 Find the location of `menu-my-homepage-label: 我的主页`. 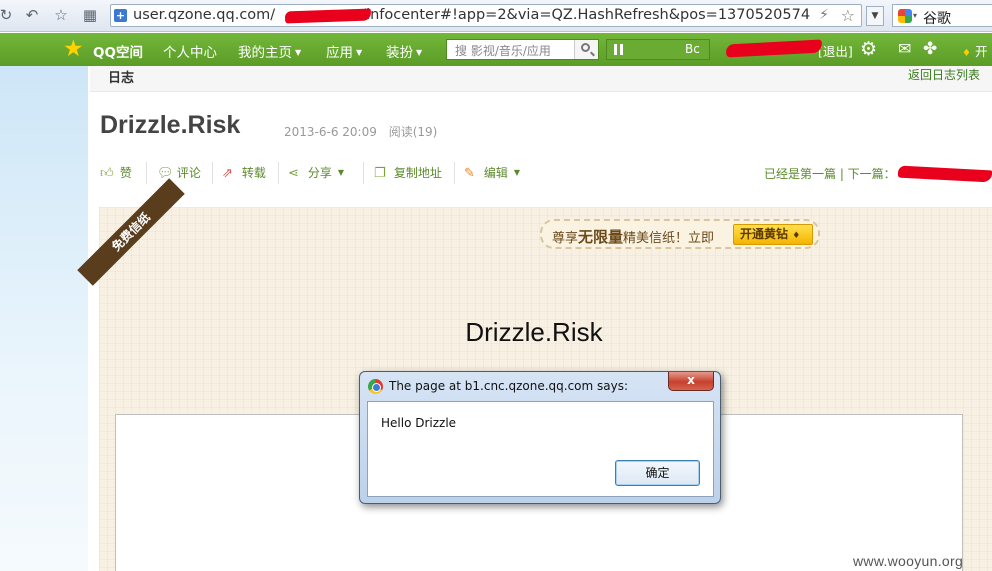

menu-my-homepage-label: 我的主页 is located at coordinates (265, 53).